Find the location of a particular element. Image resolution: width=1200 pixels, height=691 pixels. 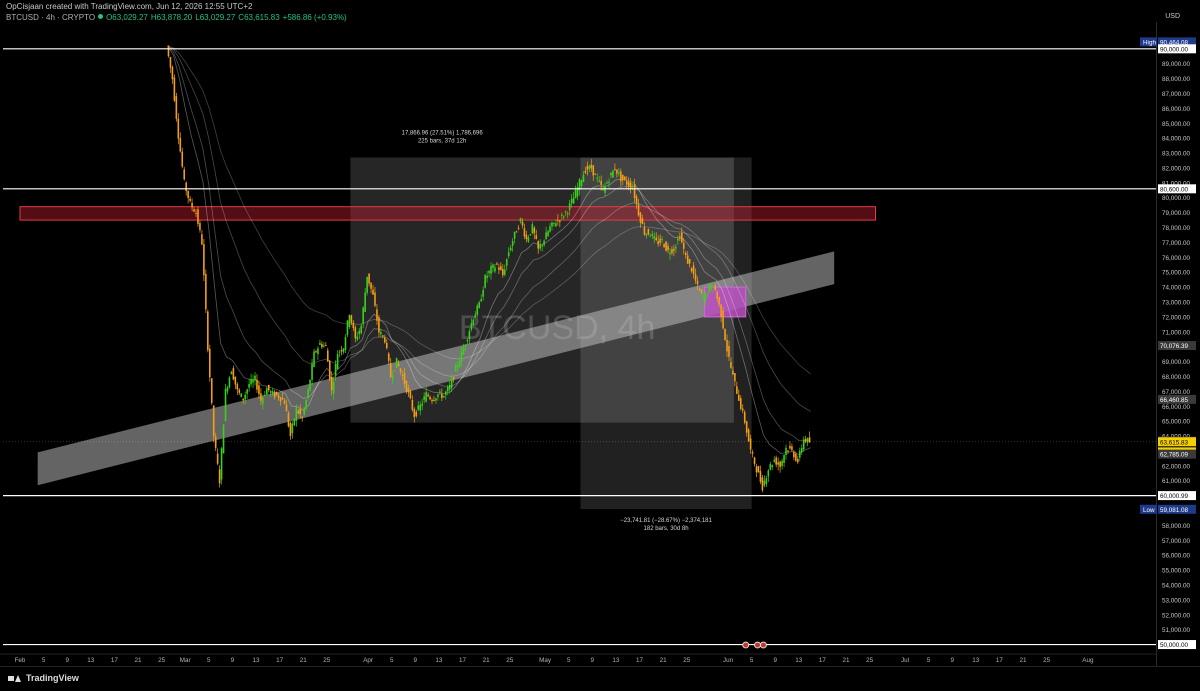

measure-up-label: 17,866.96 (27.51%) 1,786,696 is located at coordinates (443, 134).